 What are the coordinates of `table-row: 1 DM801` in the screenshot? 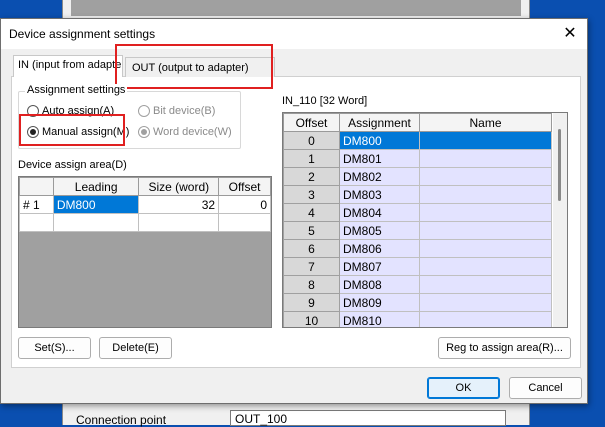 It's located at (417, 158).